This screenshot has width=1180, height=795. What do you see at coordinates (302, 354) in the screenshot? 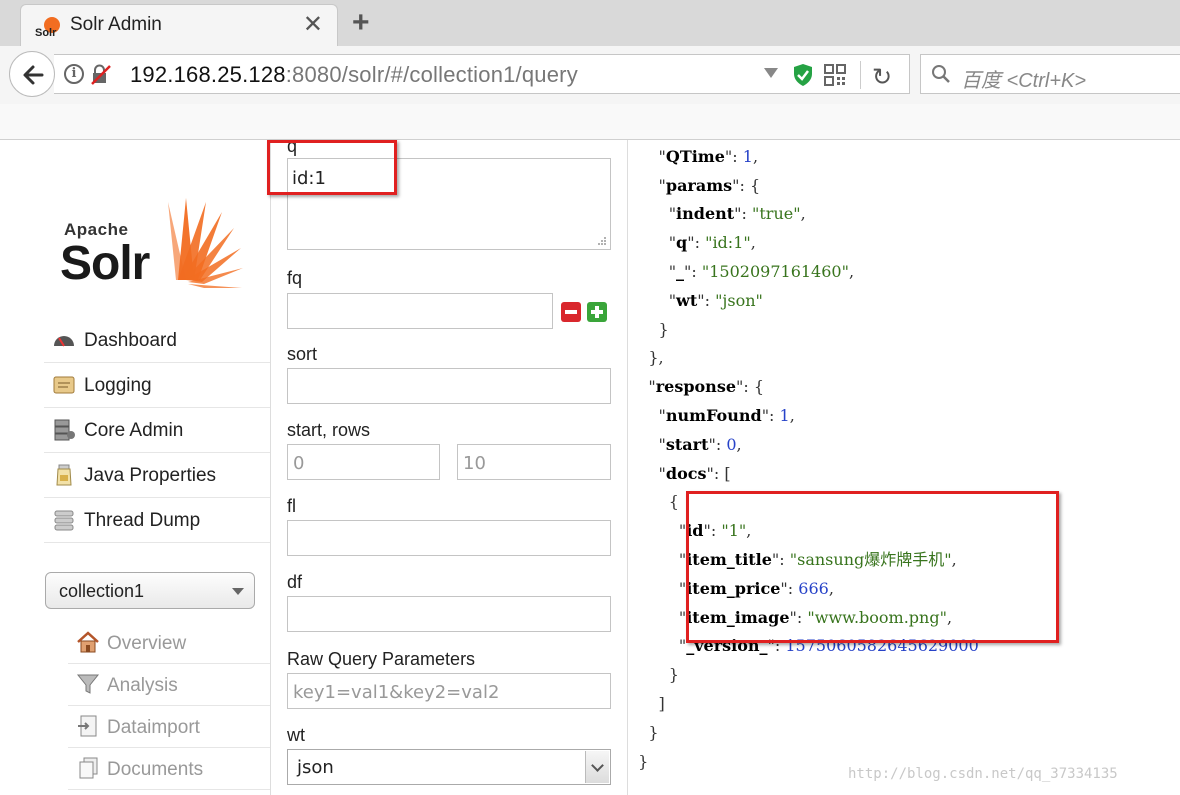
I see `sort-label: sort` at bounding box center [302, 354].